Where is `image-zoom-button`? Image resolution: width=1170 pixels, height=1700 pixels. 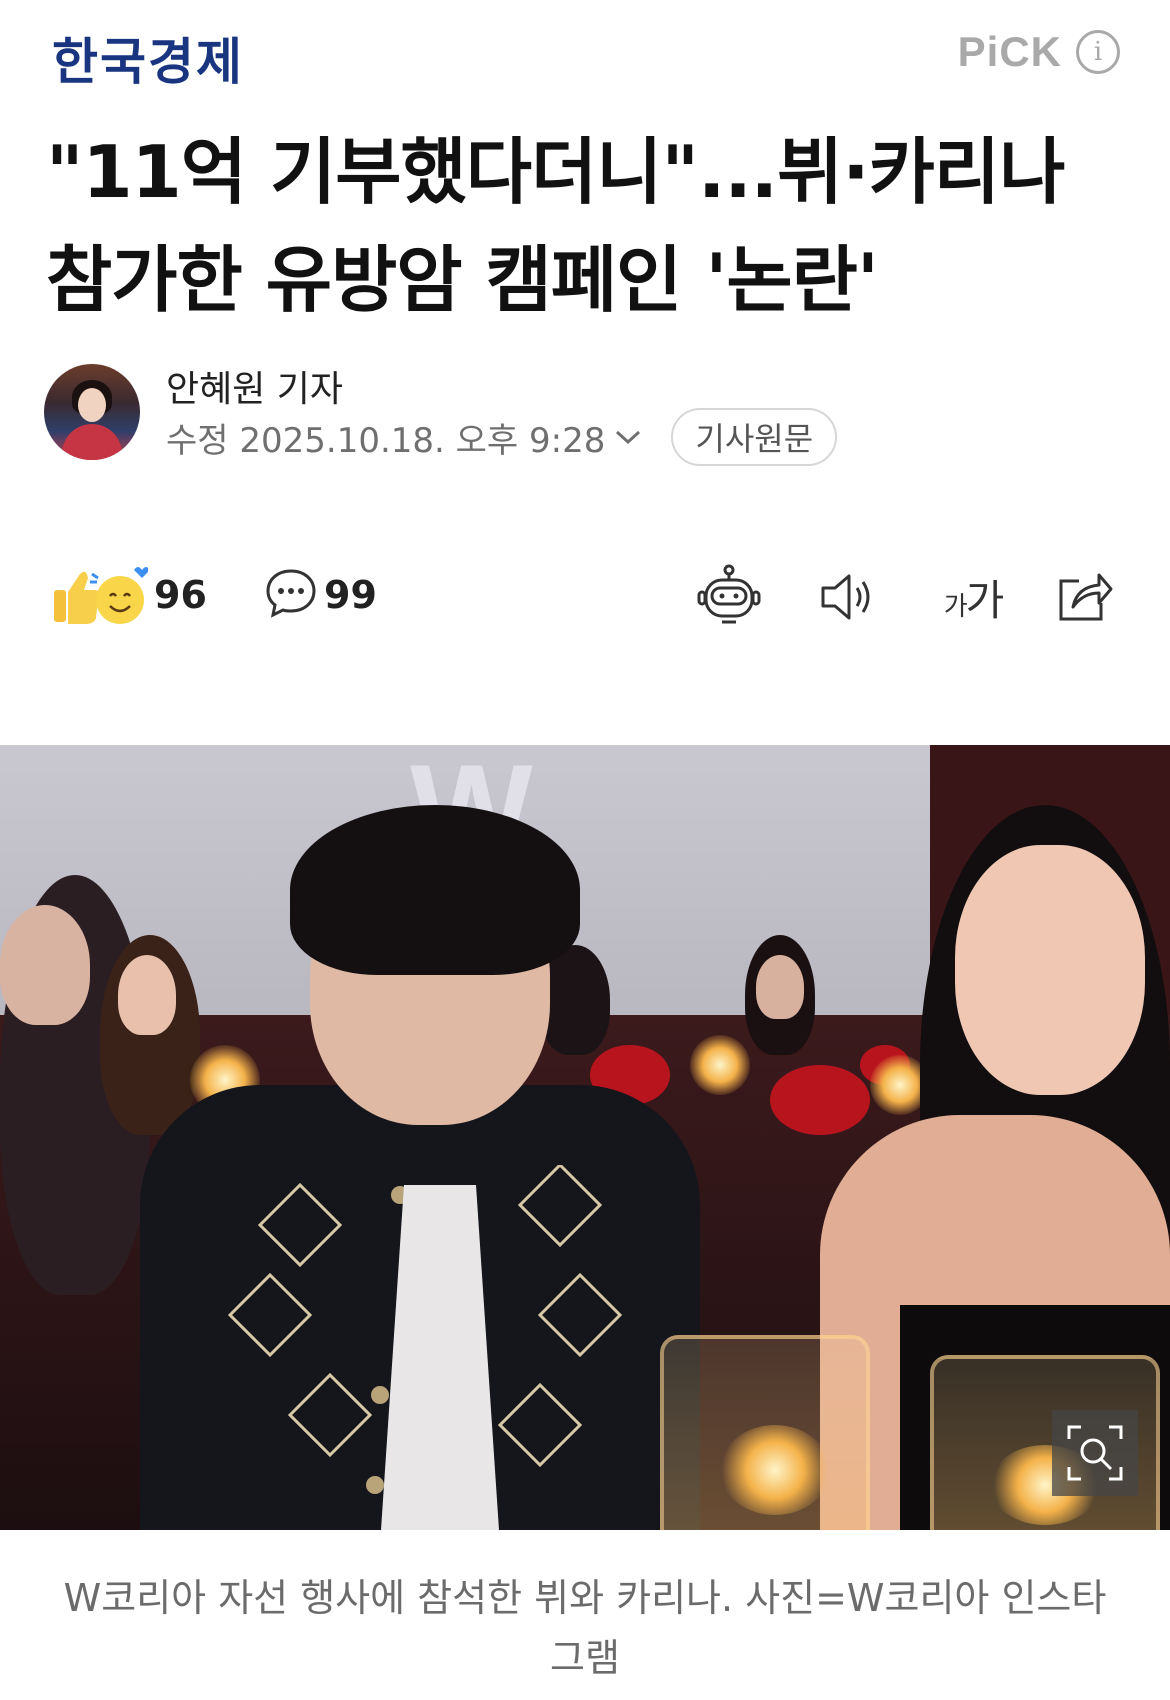
image-zoom-button is located at coordinates (1095, 1453).